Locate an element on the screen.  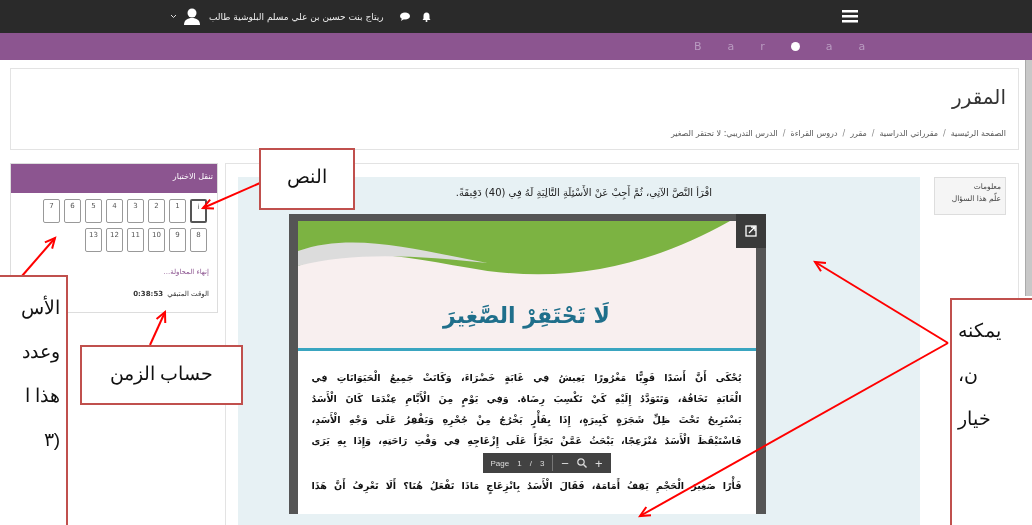
breadcrumb-link: مقرر is located at coordinates (858, 133).